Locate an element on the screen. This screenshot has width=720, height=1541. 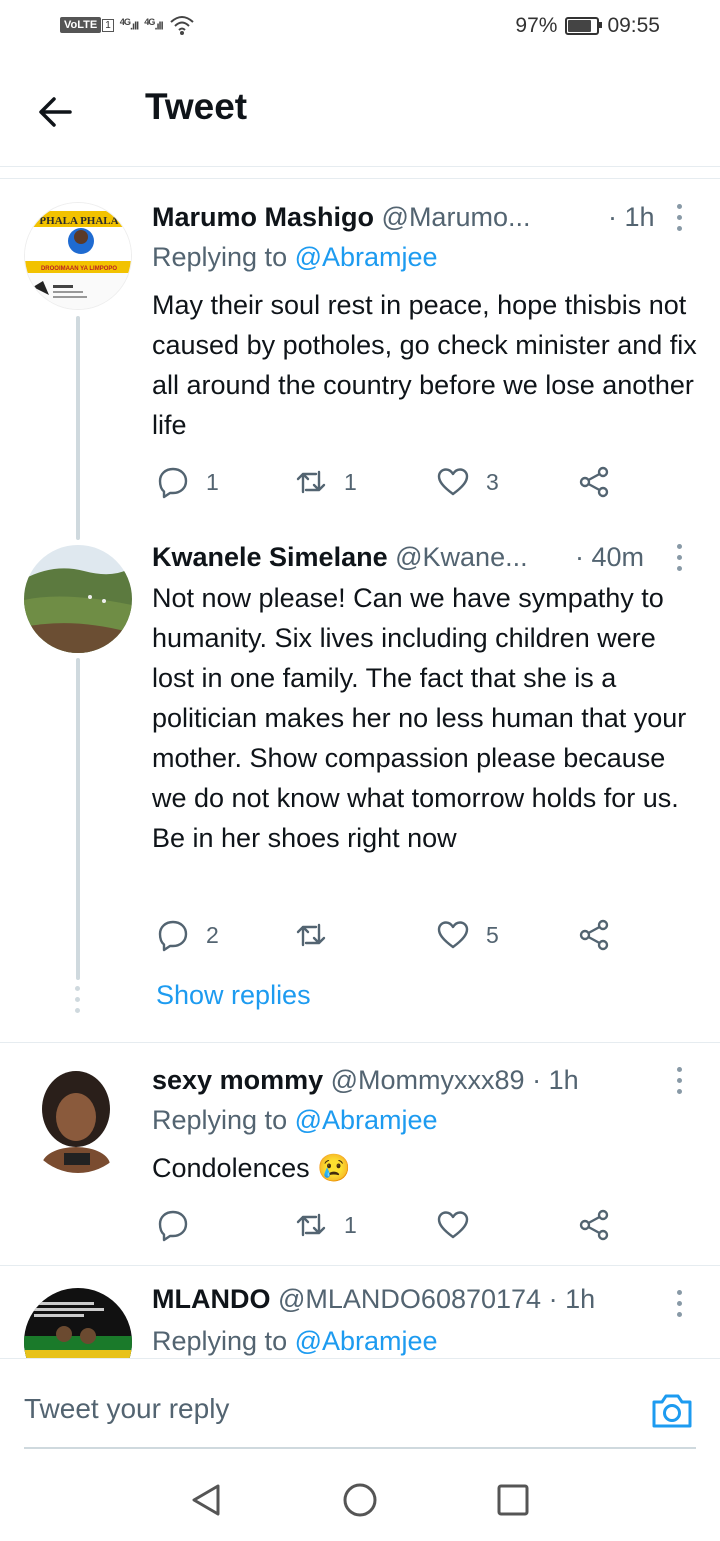
nav-back-button is located at coordinates (206, 1500).